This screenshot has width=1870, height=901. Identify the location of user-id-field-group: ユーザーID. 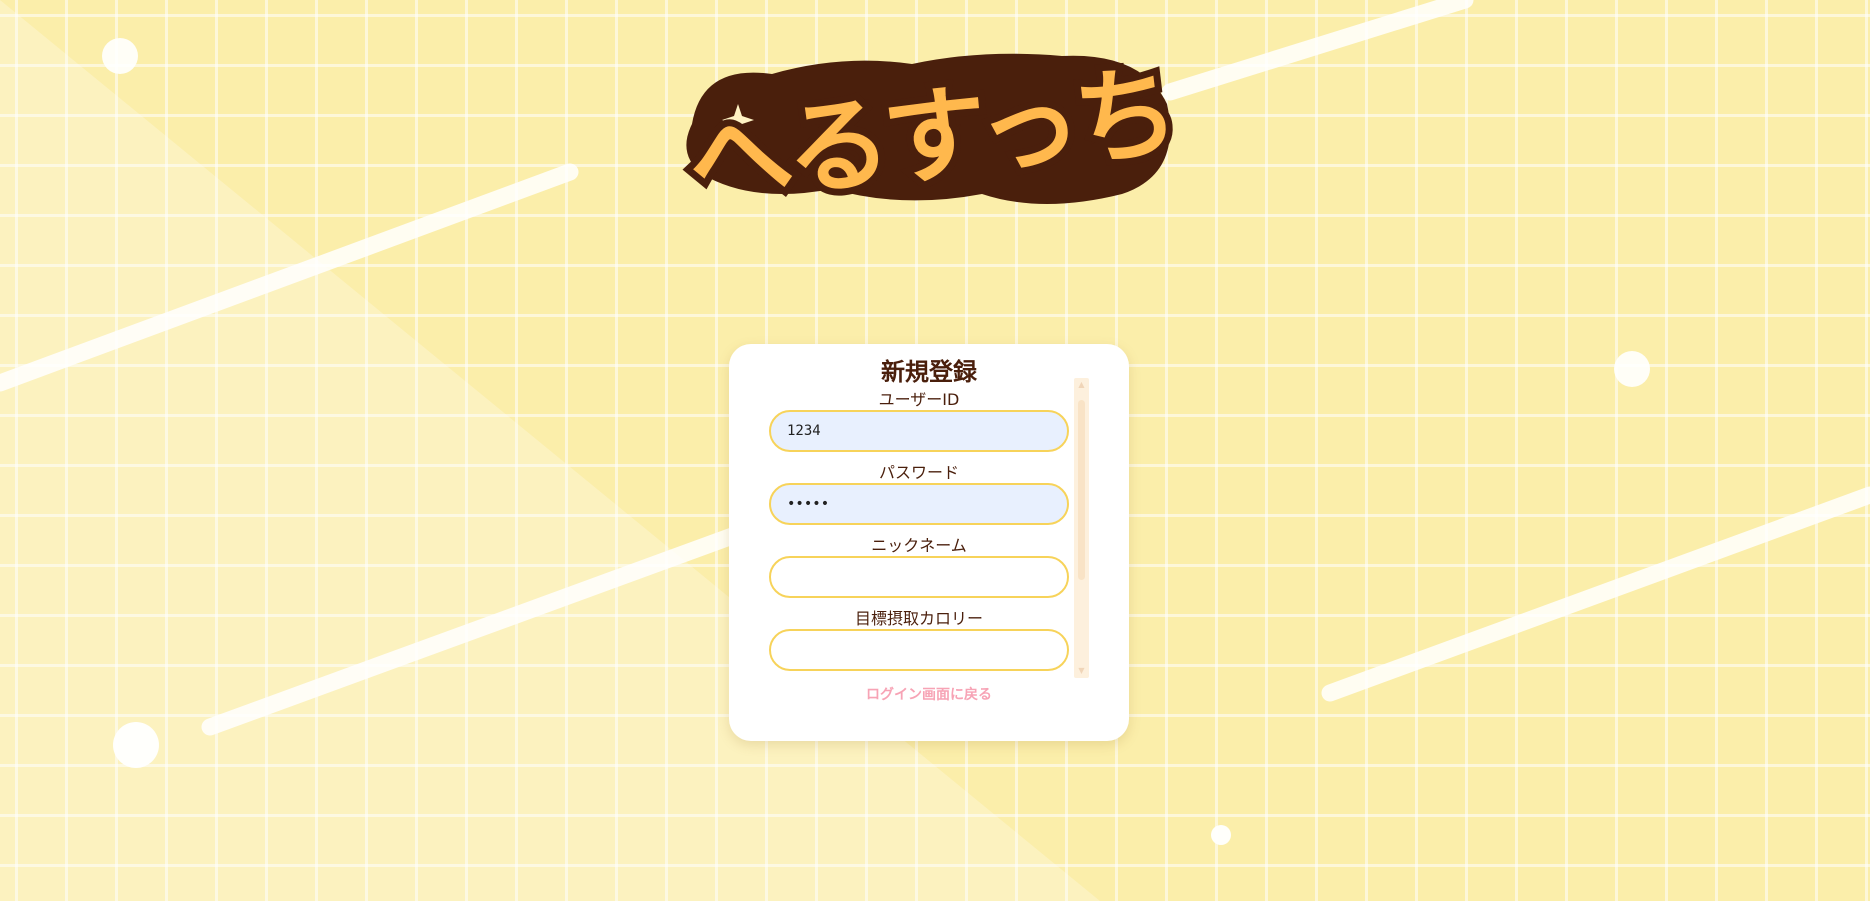
(919, 421).